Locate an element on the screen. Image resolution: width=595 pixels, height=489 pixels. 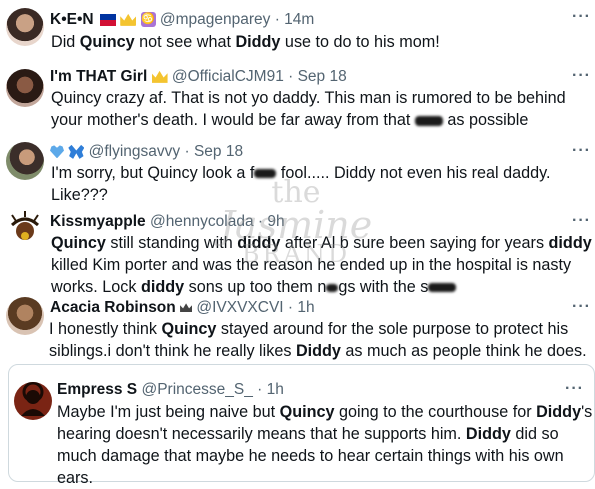
display-name: Acacia Robinson is located at coordinates (113, 307).